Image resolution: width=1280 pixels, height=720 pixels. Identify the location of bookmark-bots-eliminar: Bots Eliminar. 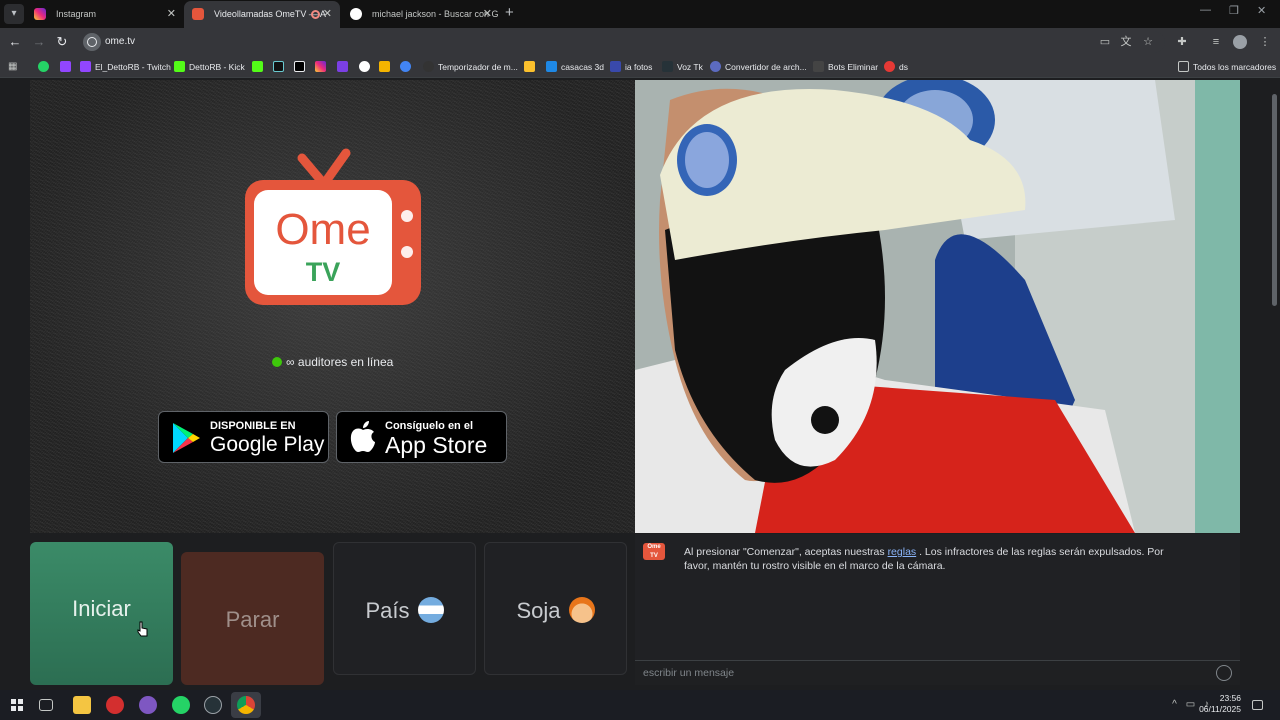
(845, 67).